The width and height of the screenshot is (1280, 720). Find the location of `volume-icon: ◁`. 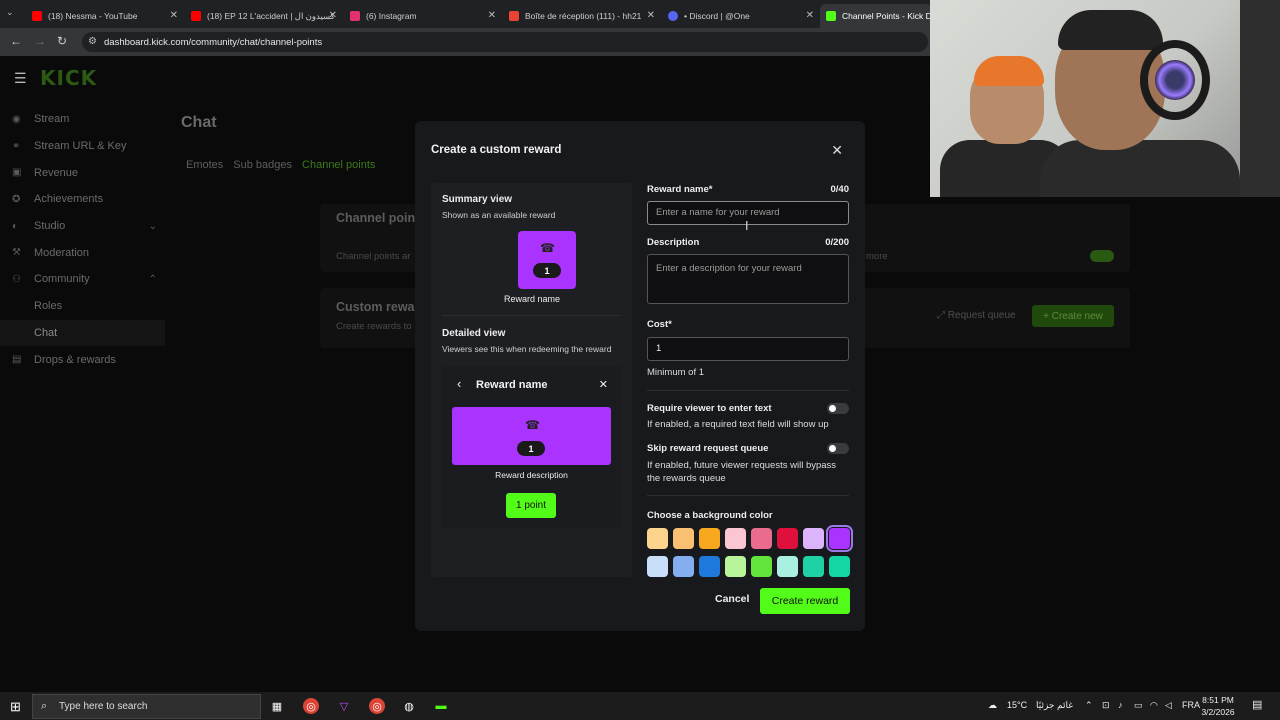

volume-icon: ◁ is located at coordinates (1168, 705).